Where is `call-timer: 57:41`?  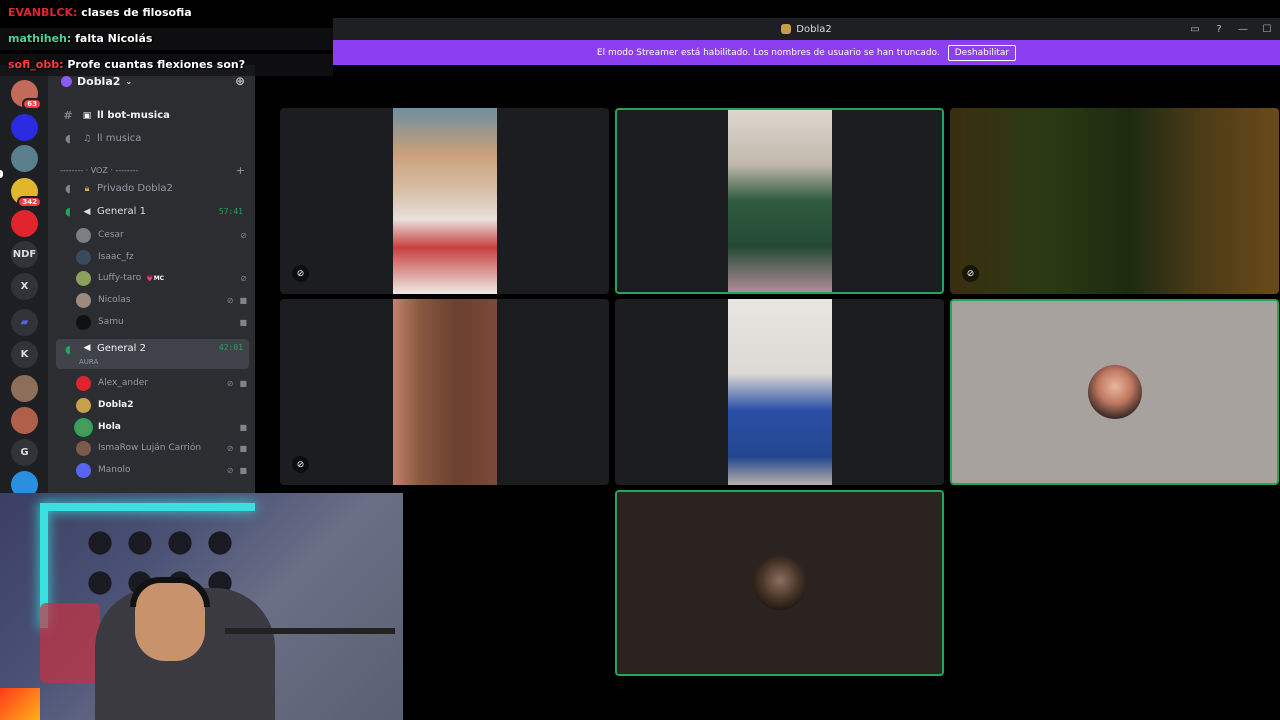 call-timer: 57:41 is located at coordinates (230, 211).